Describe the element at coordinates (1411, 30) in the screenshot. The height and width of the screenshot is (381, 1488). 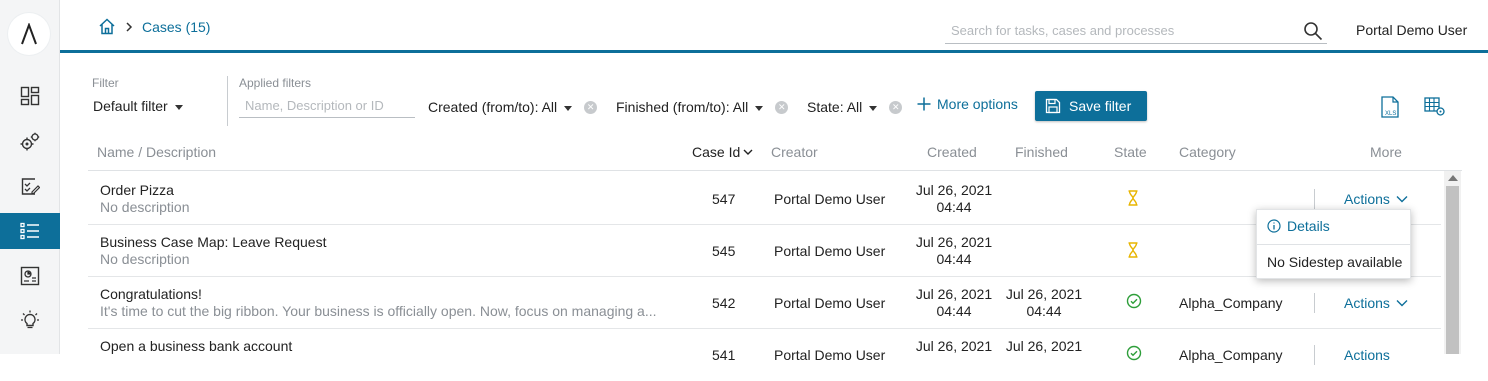
I see `user-menu: Portal Demo User` at that location.